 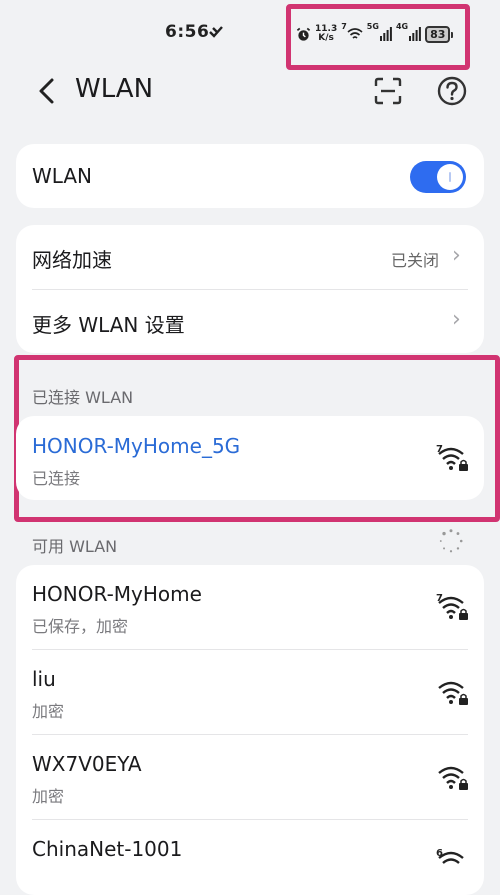 I want to click on network-type-4g: 4G, so click(x=402, y=26).